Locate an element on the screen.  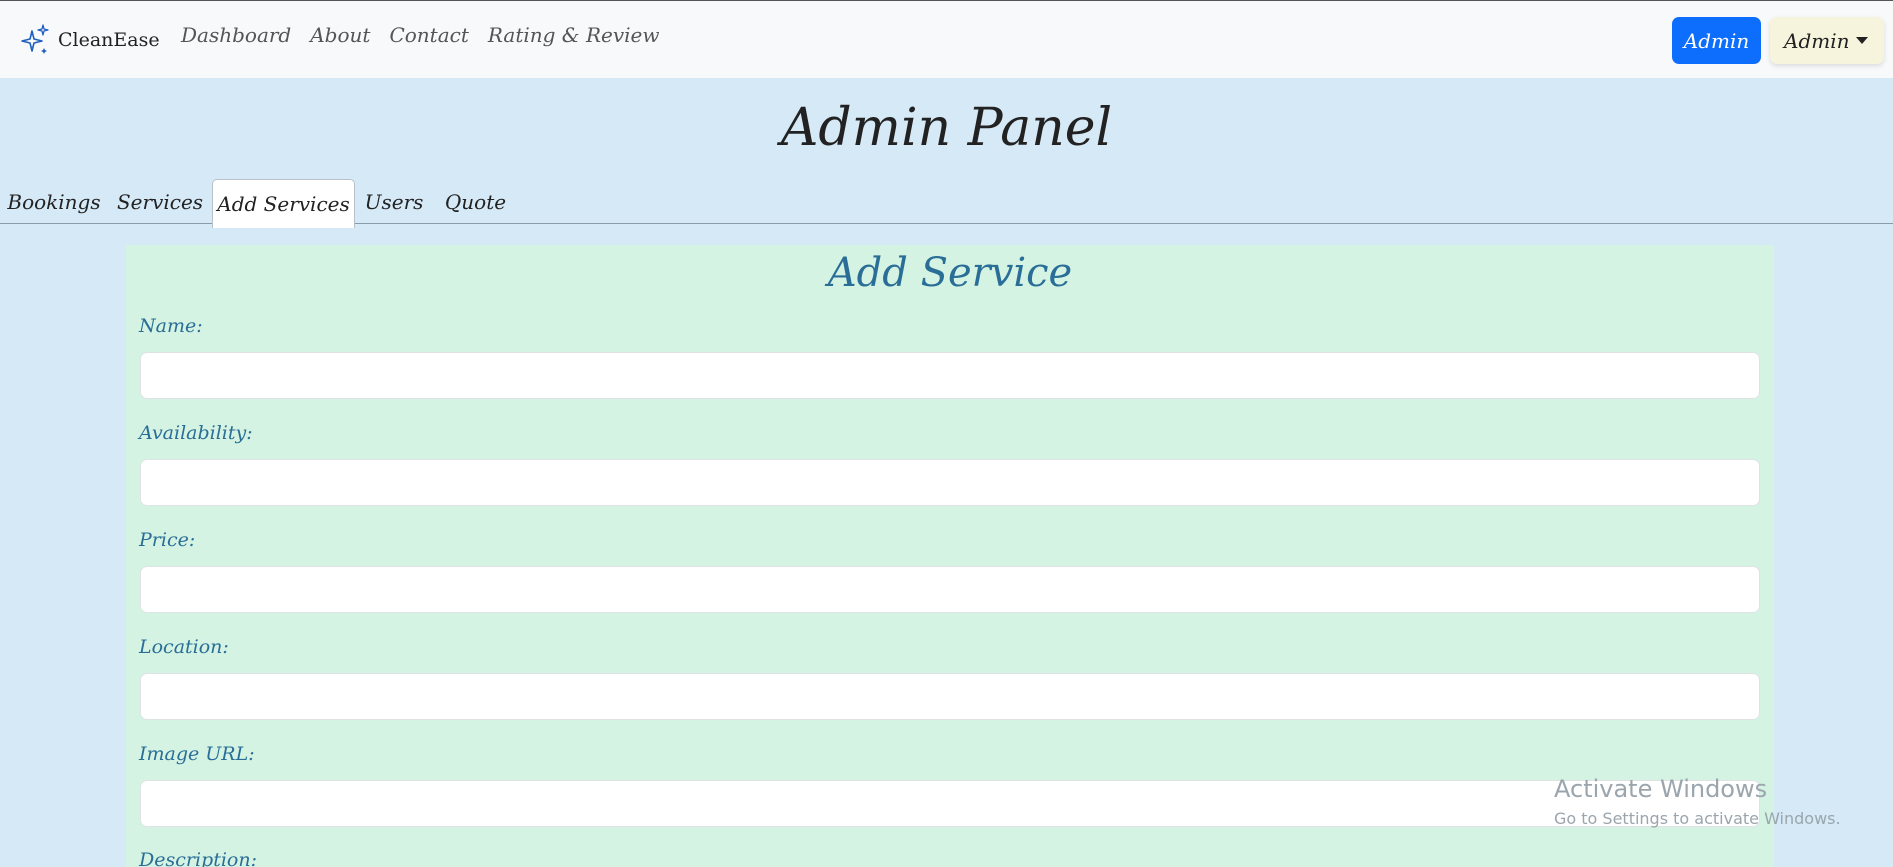
tab-bookings: Bookings is located at coordinates (54, 201).